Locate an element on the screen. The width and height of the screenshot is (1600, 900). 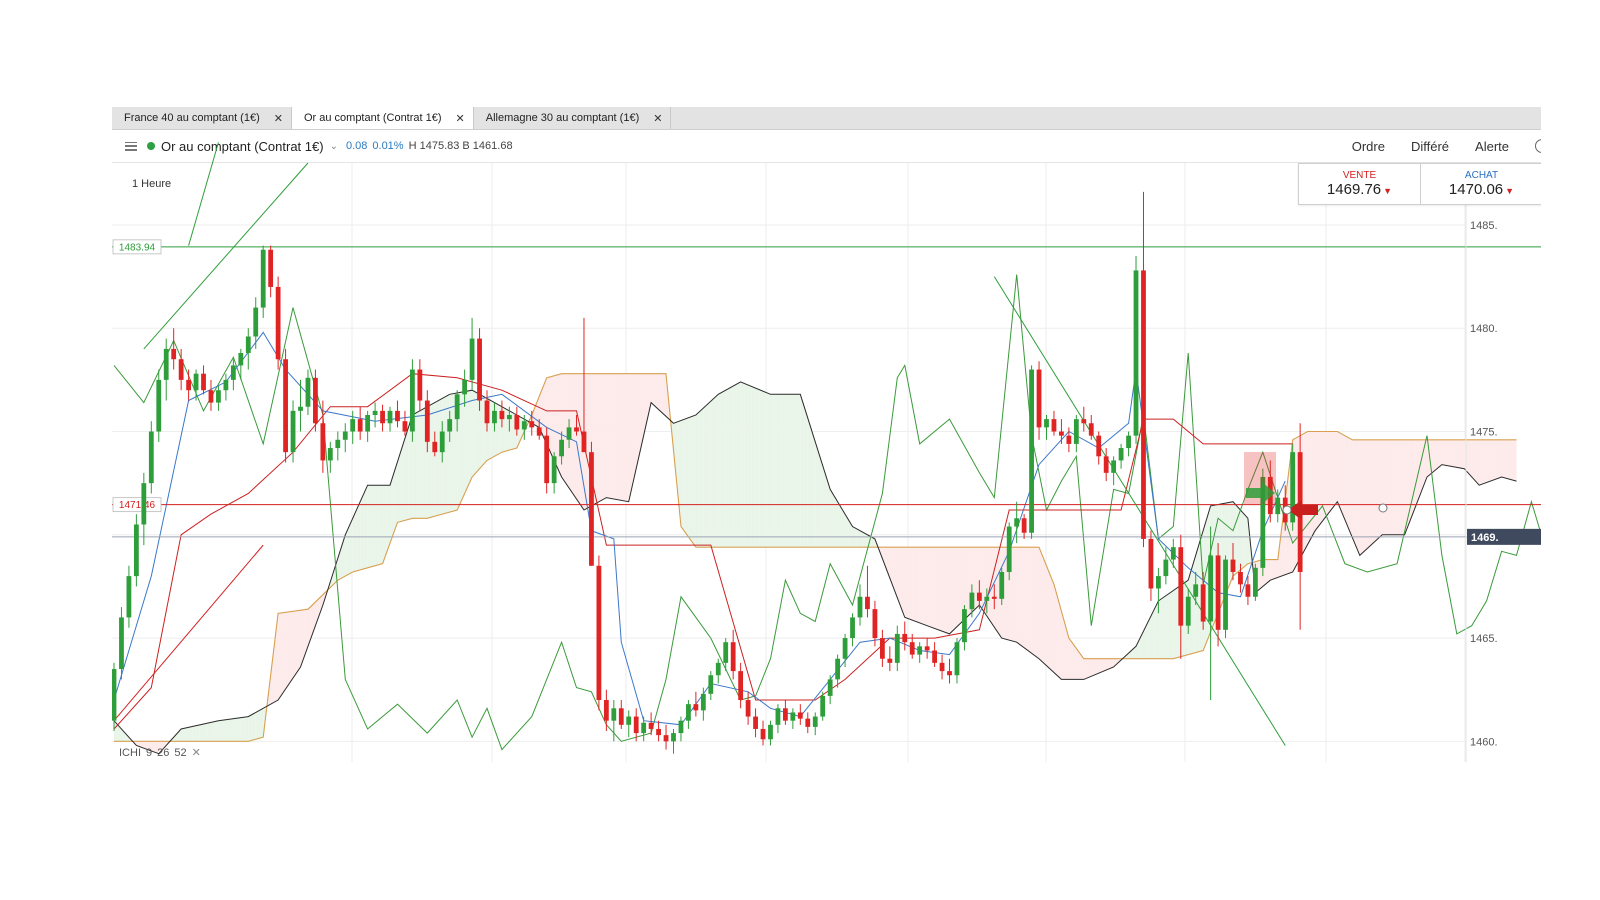
timeframe-label: 1 Heure is located at coordinates (151, 184).